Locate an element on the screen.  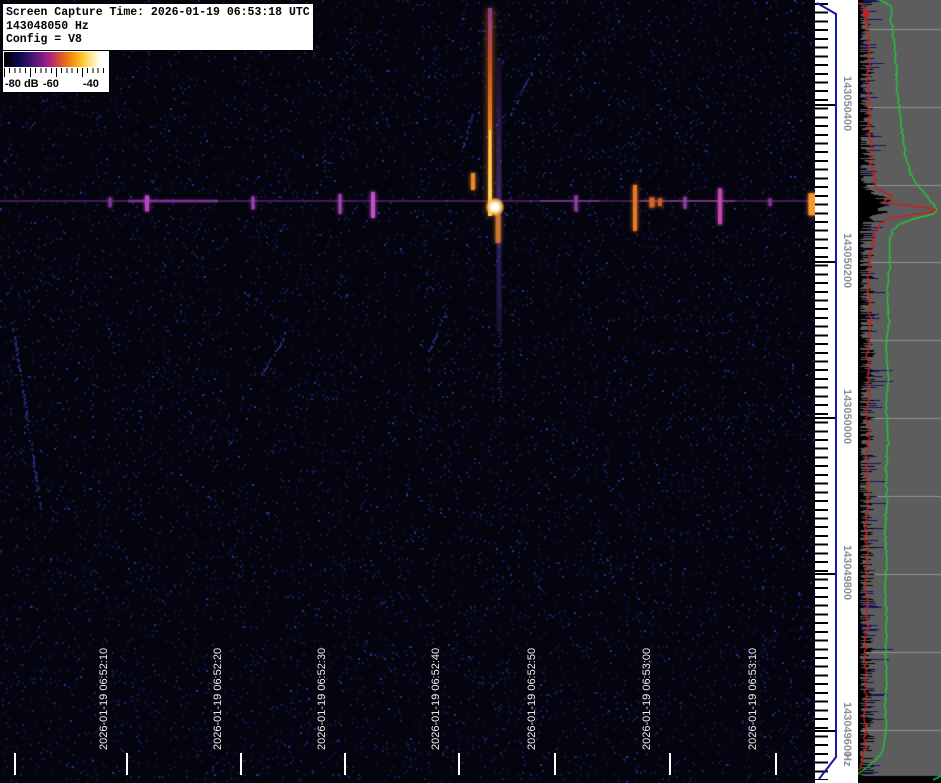
frequency-axis-label: 143049600 is located at coordinates (847, 730).